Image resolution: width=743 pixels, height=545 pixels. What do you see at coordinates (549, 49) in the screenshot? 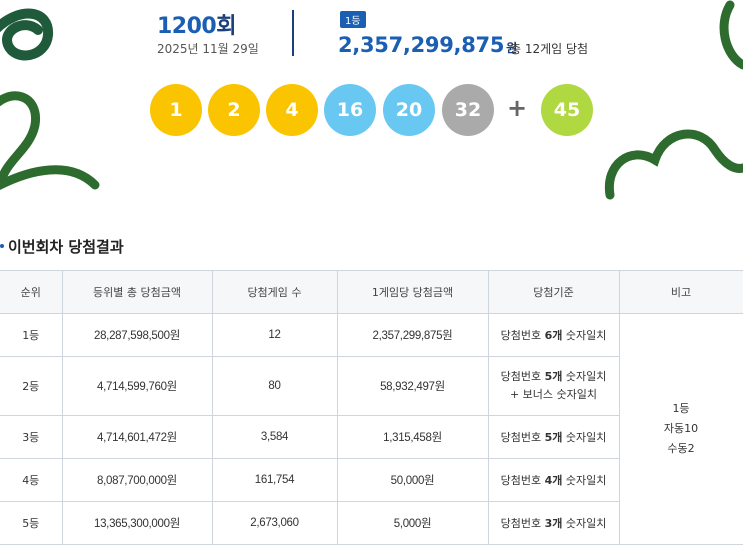
I see `winner-count-note: 총 12게임 당첨` at bounding box center [549, 49].